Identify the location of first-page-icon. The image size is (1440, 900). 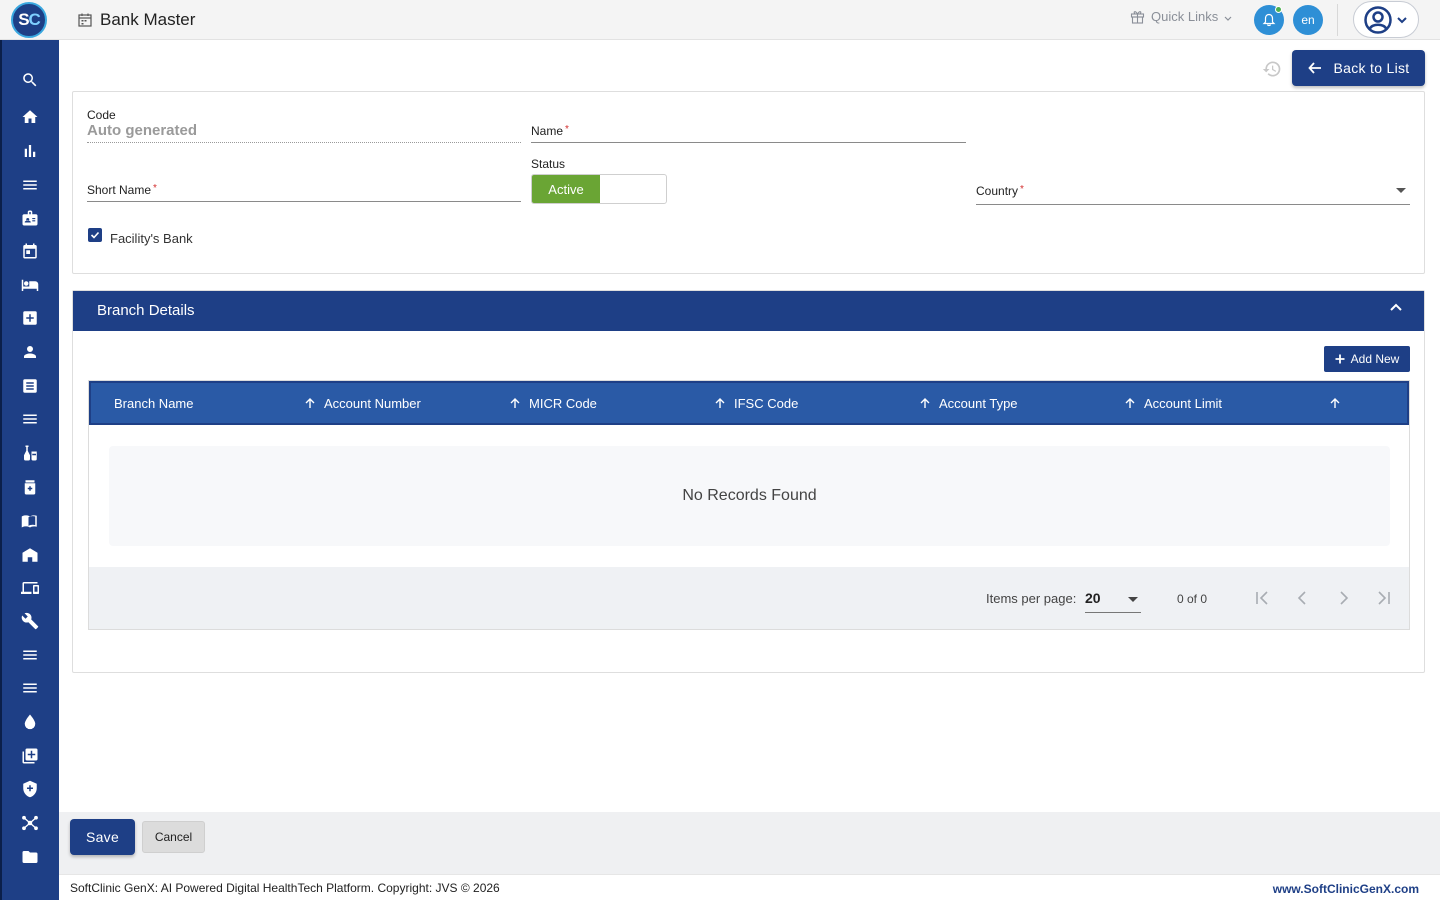
(1262, 598).